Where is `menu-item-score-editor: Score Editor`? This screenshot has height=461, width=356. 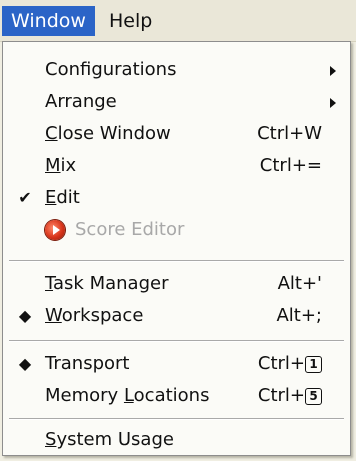
menu-item-score-editor: Score Editor is located at coordinates (176, 230).